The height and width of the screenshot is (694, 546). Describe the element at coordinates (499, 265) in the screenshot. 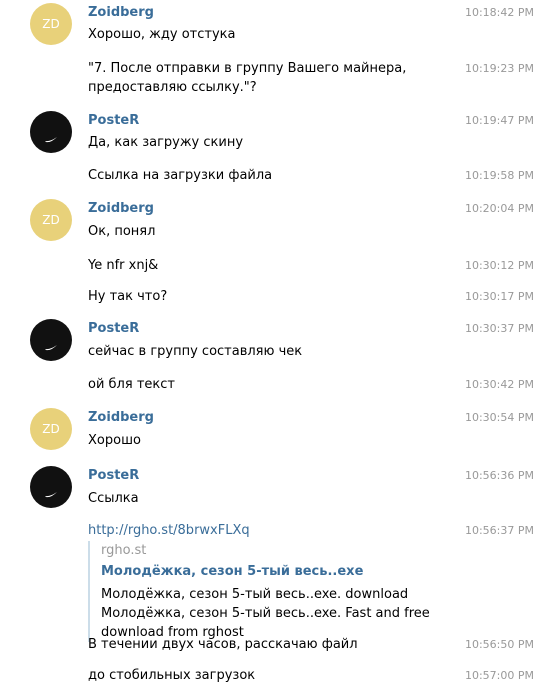

I see `message-time: 10:30:12 PM` at that location.